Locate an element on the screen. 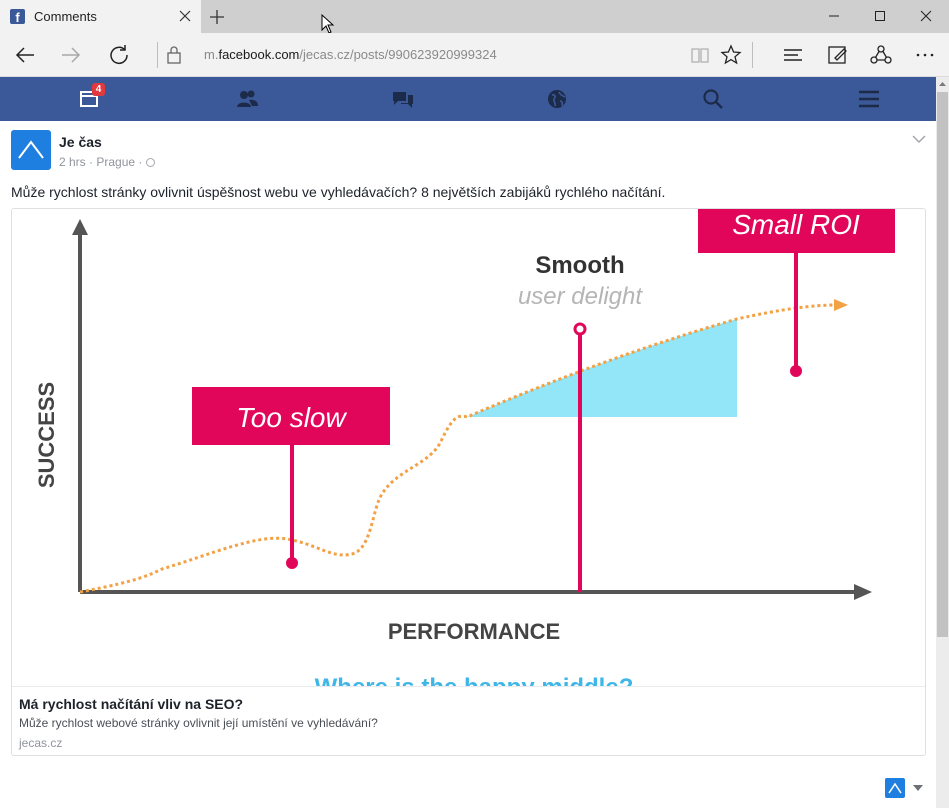  page-avatar is located at coordinates (31, 150).